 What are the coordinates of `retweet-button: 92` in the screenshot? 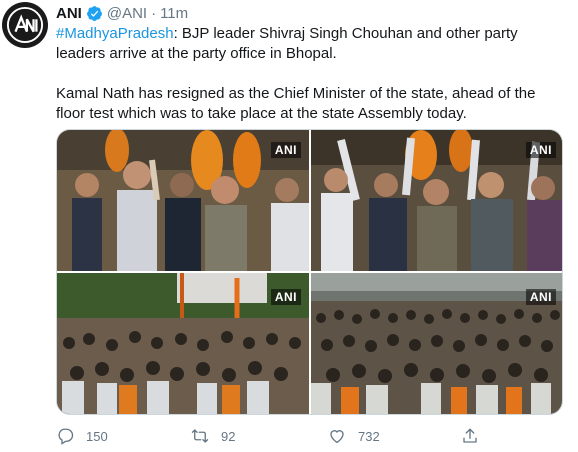 It's located at (213, 436).